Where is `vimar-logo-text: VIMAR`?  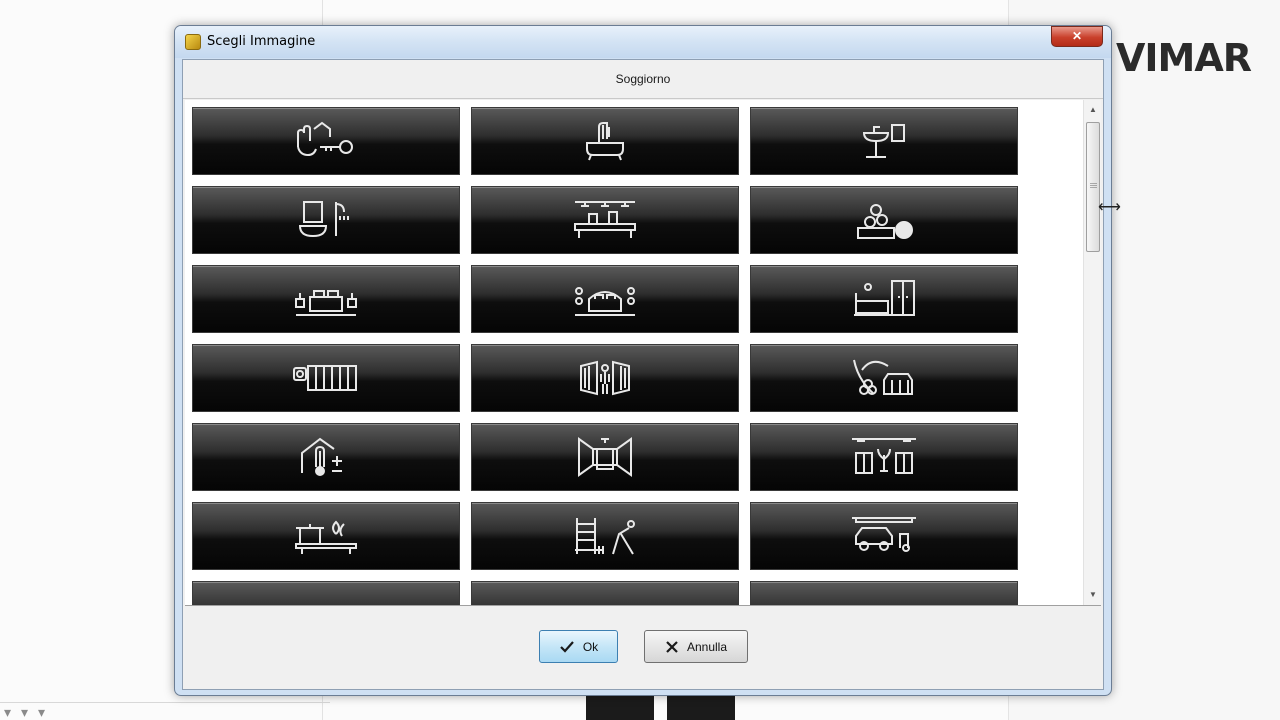
vimar-logo-text: VIMAR is located at coordinates (1184, 58).